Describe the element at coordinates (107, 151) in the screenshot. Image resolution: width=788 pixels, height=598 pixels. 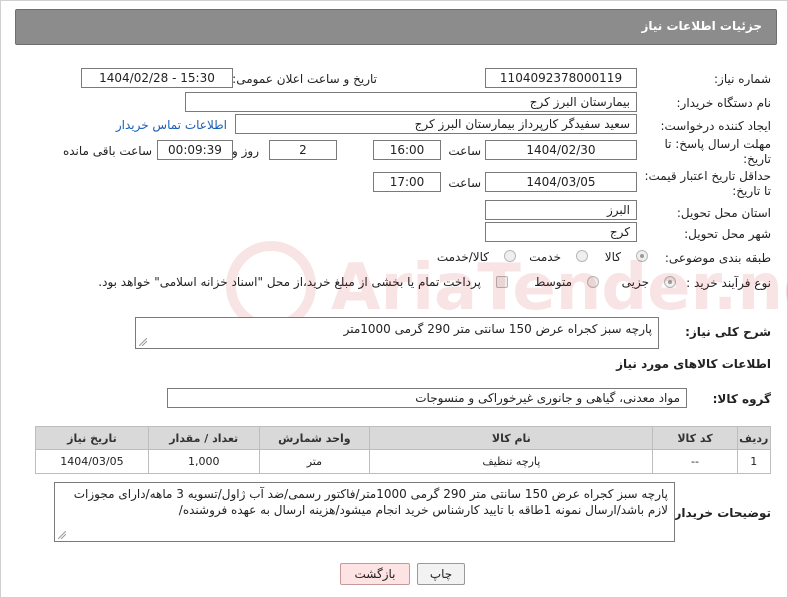
I see `remaining-time-label: ساعت باقی مانده` at that location.